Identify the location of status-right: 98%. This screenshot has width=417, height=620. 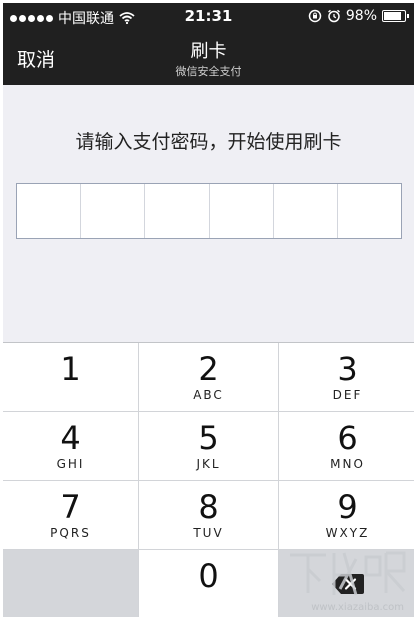
(358, 16).